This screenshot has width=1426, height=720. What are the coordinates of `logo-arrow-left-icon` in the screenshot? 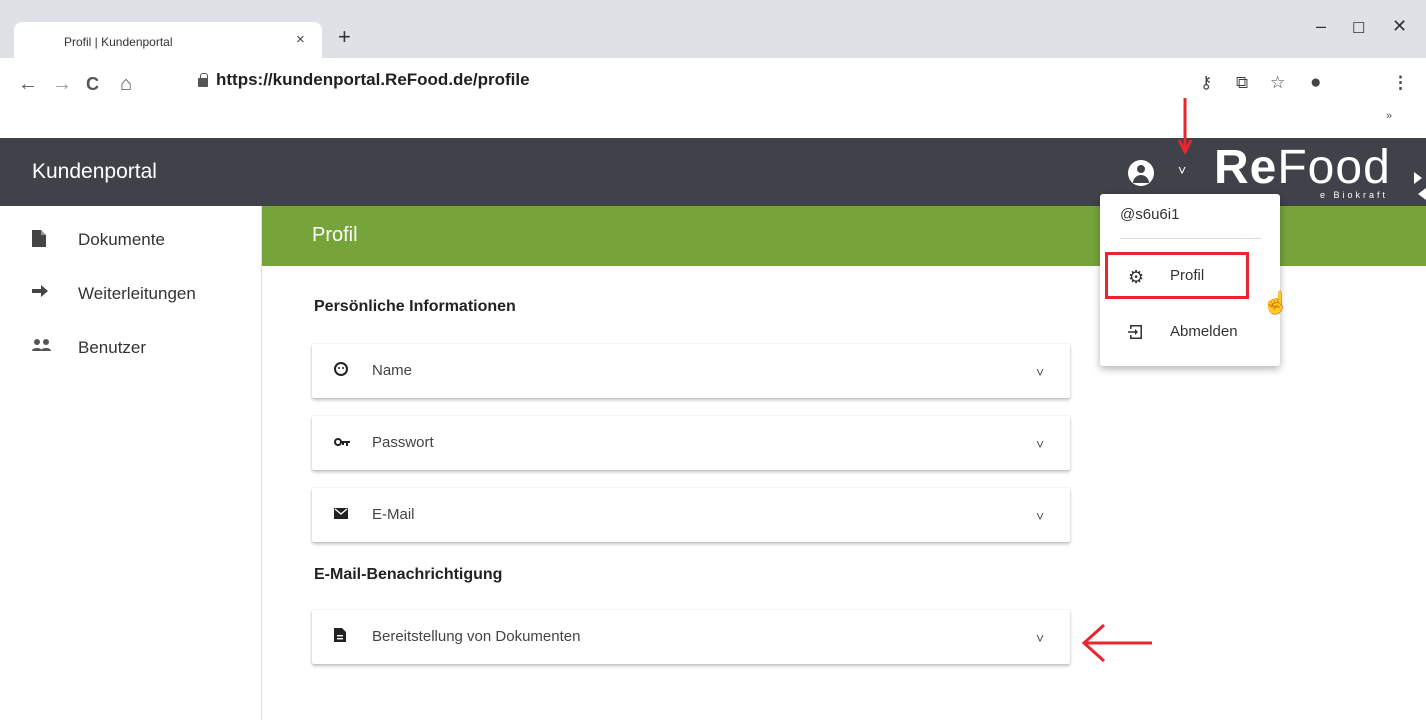 It's located at (1422, 194).